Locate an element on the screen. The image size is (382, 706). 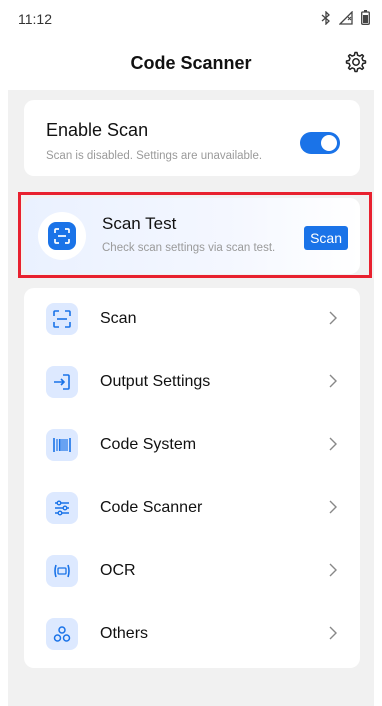
status-bar: 11:12 is located at coordinates (191, 20).